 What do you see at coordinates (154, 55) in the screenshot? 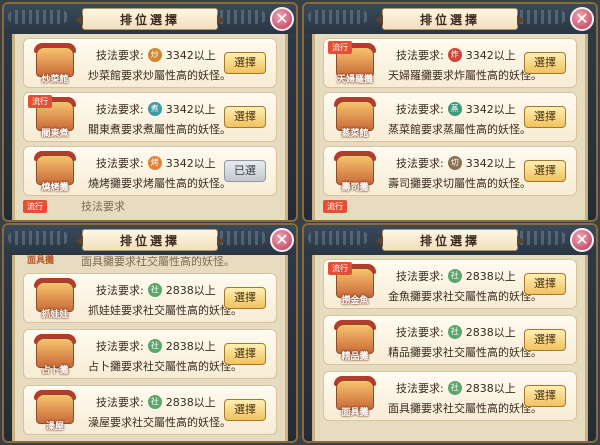
I see `skill-type-icon: 炒` at bounding box center [154, 55].